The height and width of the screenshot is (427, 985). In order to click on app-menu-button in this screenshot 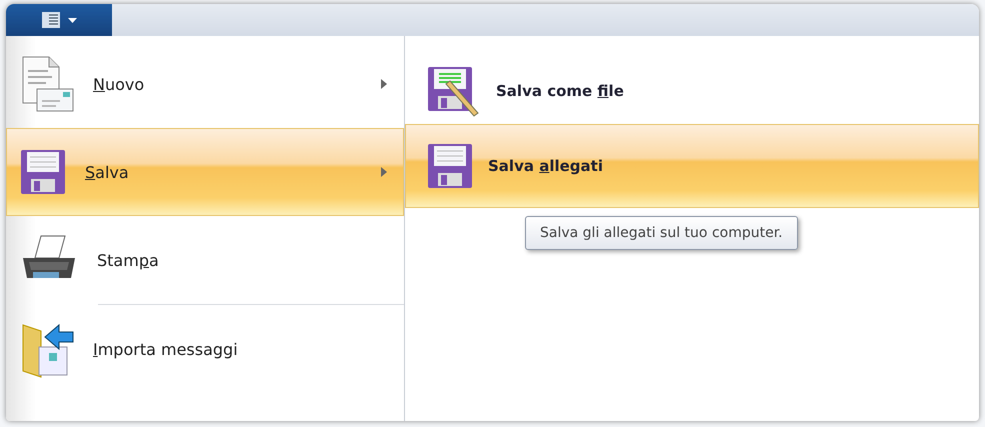, I will do `click(59, 20)`.